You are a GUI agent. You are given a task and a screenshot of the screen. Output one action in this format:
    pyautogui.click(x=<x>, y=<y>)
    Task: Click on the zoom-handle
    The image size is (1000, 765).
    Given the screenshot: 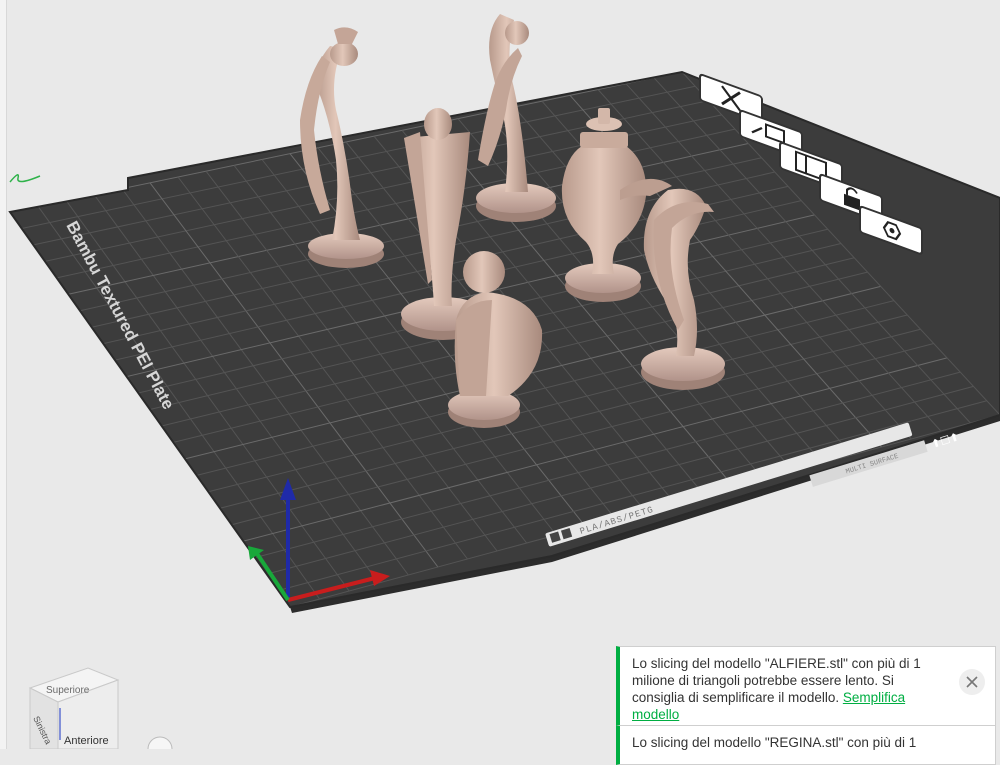 What is the action you would take?
    pyautogui.click(x=160, y=749)
    